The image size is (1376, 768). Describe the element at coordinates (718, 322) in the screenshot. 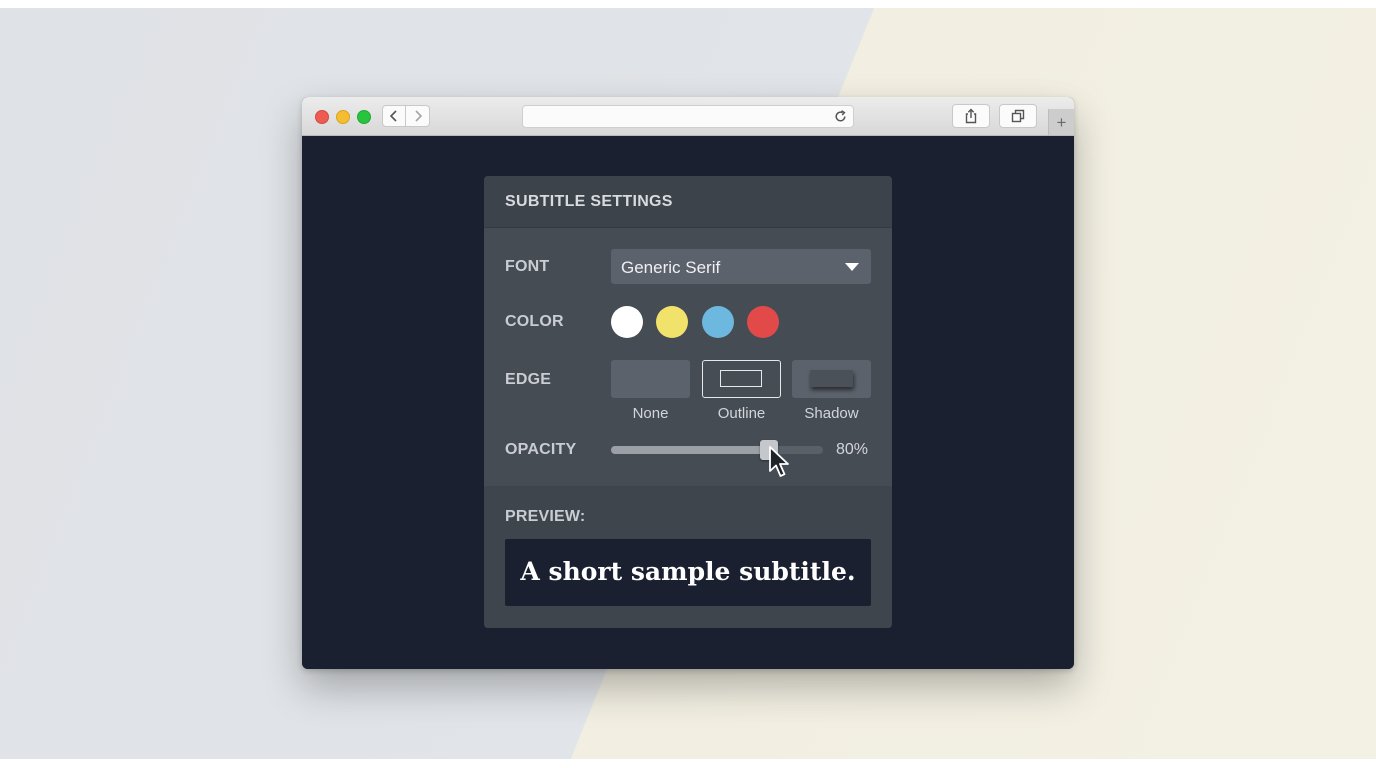

I see `color-swatch-blue` at that location.